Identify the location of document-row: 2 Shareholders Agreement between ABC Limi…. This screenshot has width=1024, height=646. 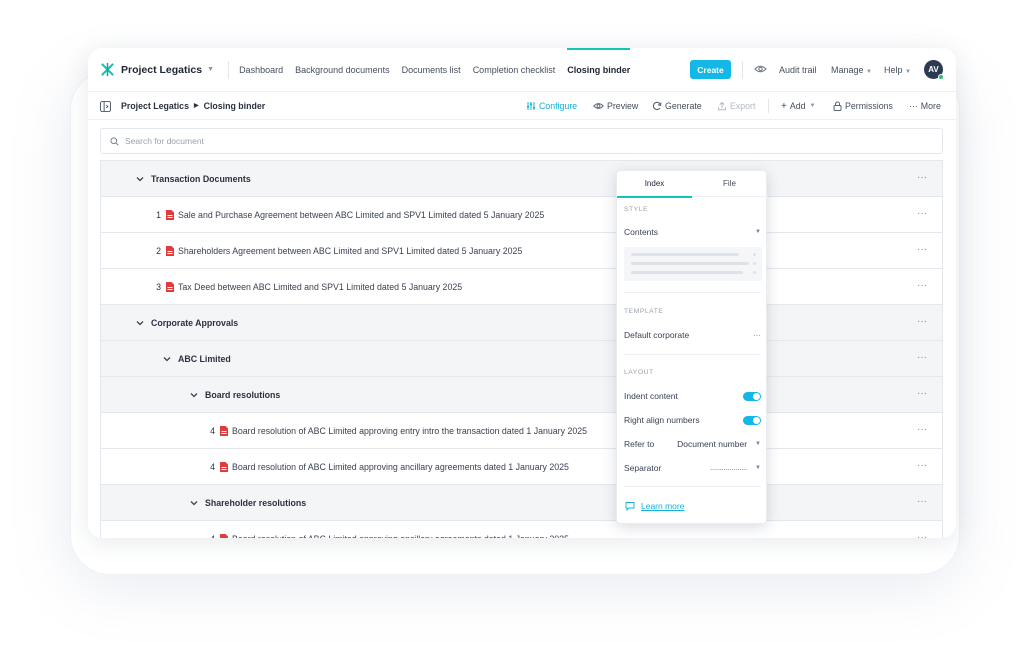
(521, 251).